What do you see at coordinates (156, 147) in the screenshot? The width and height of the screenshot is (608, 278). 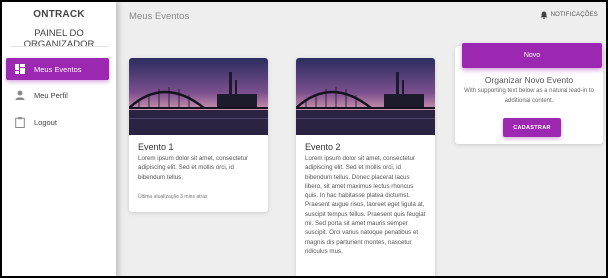 I see `event-title: Evento 1` at bounding box center [156, 147].